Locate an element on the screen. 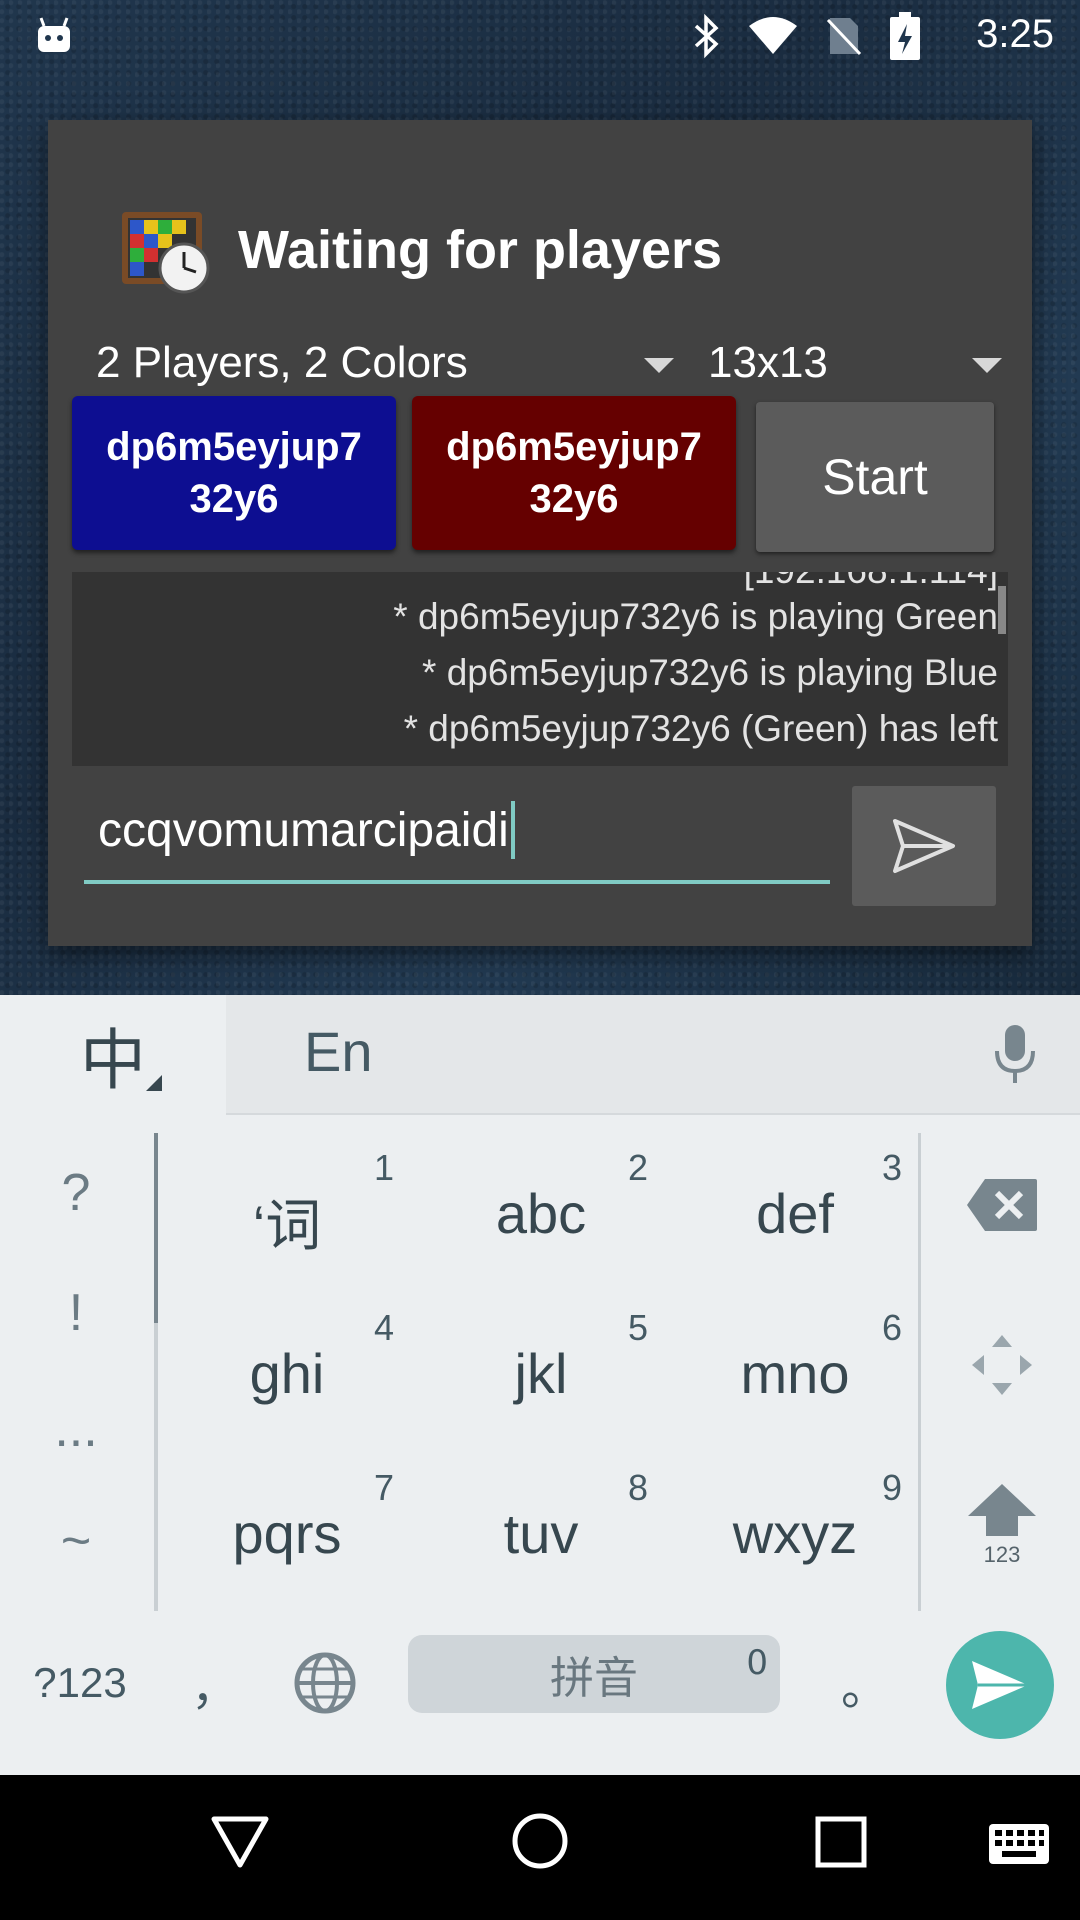  space-pinyin-key: 拼音 0 is located at coordinates (594, 1674).